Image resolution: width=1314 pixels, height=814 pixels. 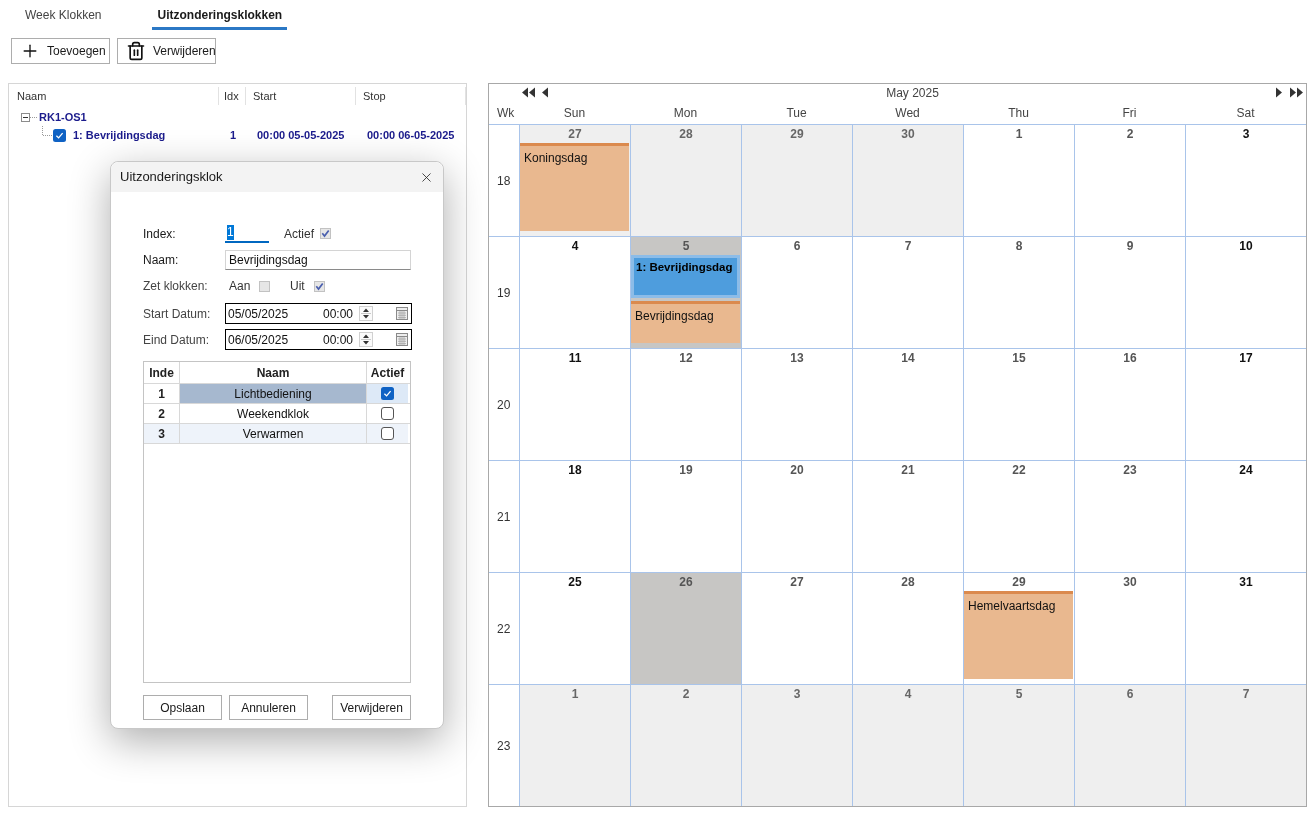 What do you see at coordinates (268, 707) in the screenshot?
I see `dialog-button: Annuleren` at bounding box center [268, 707].